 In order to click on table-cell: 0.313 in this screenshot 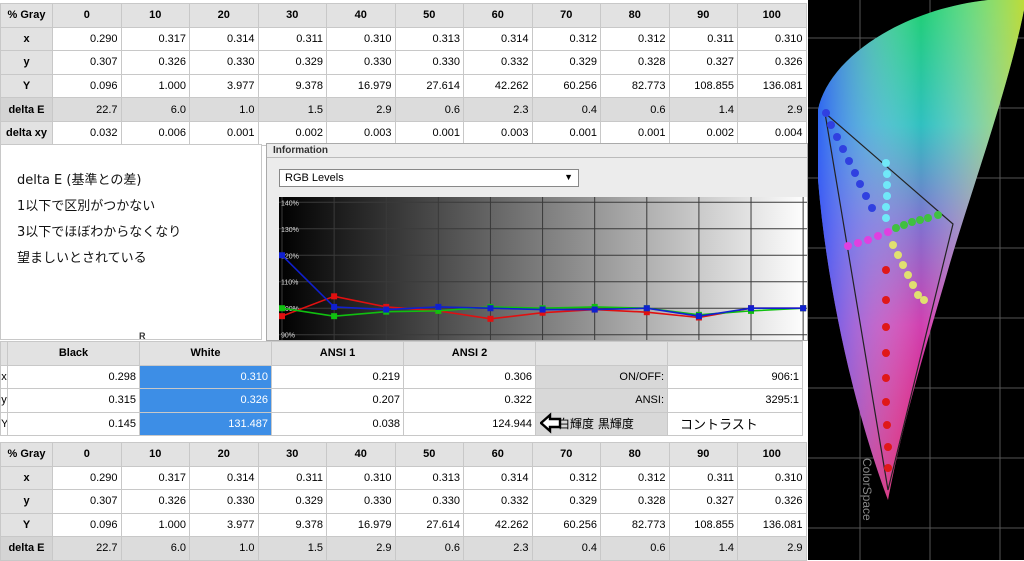, I will do `click(429, 477)`.